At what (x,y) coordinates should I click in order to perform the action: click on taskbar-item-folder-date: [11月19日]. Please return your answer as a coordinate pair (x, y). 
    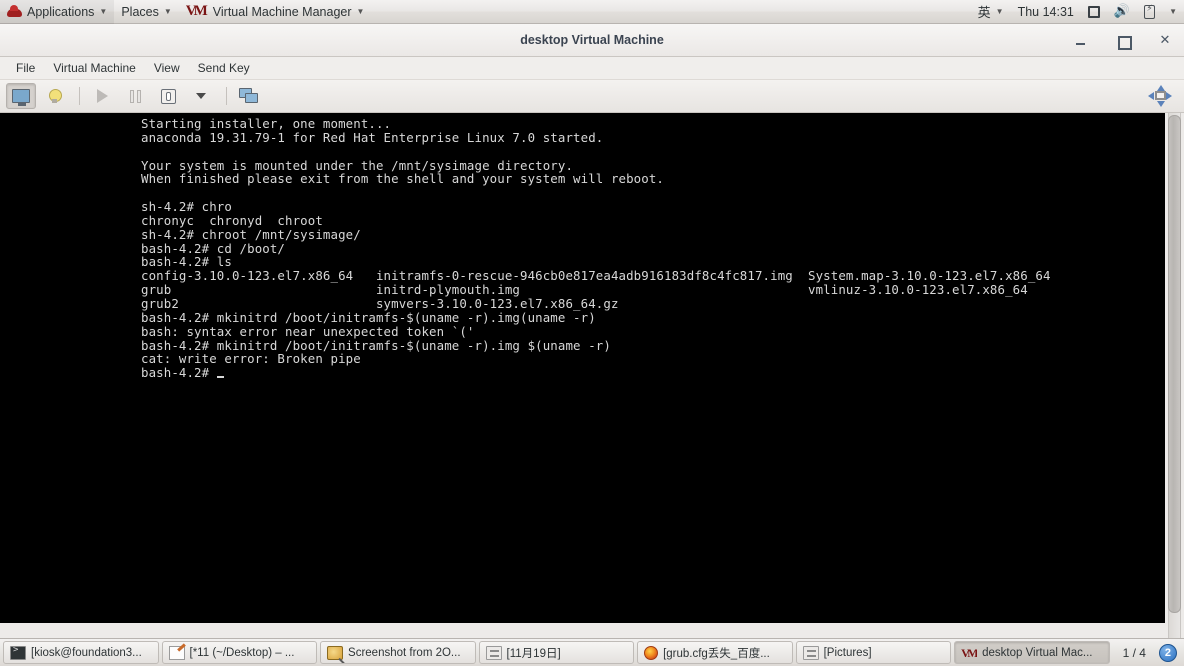
    Looking at the image, I should click on (556, 652).